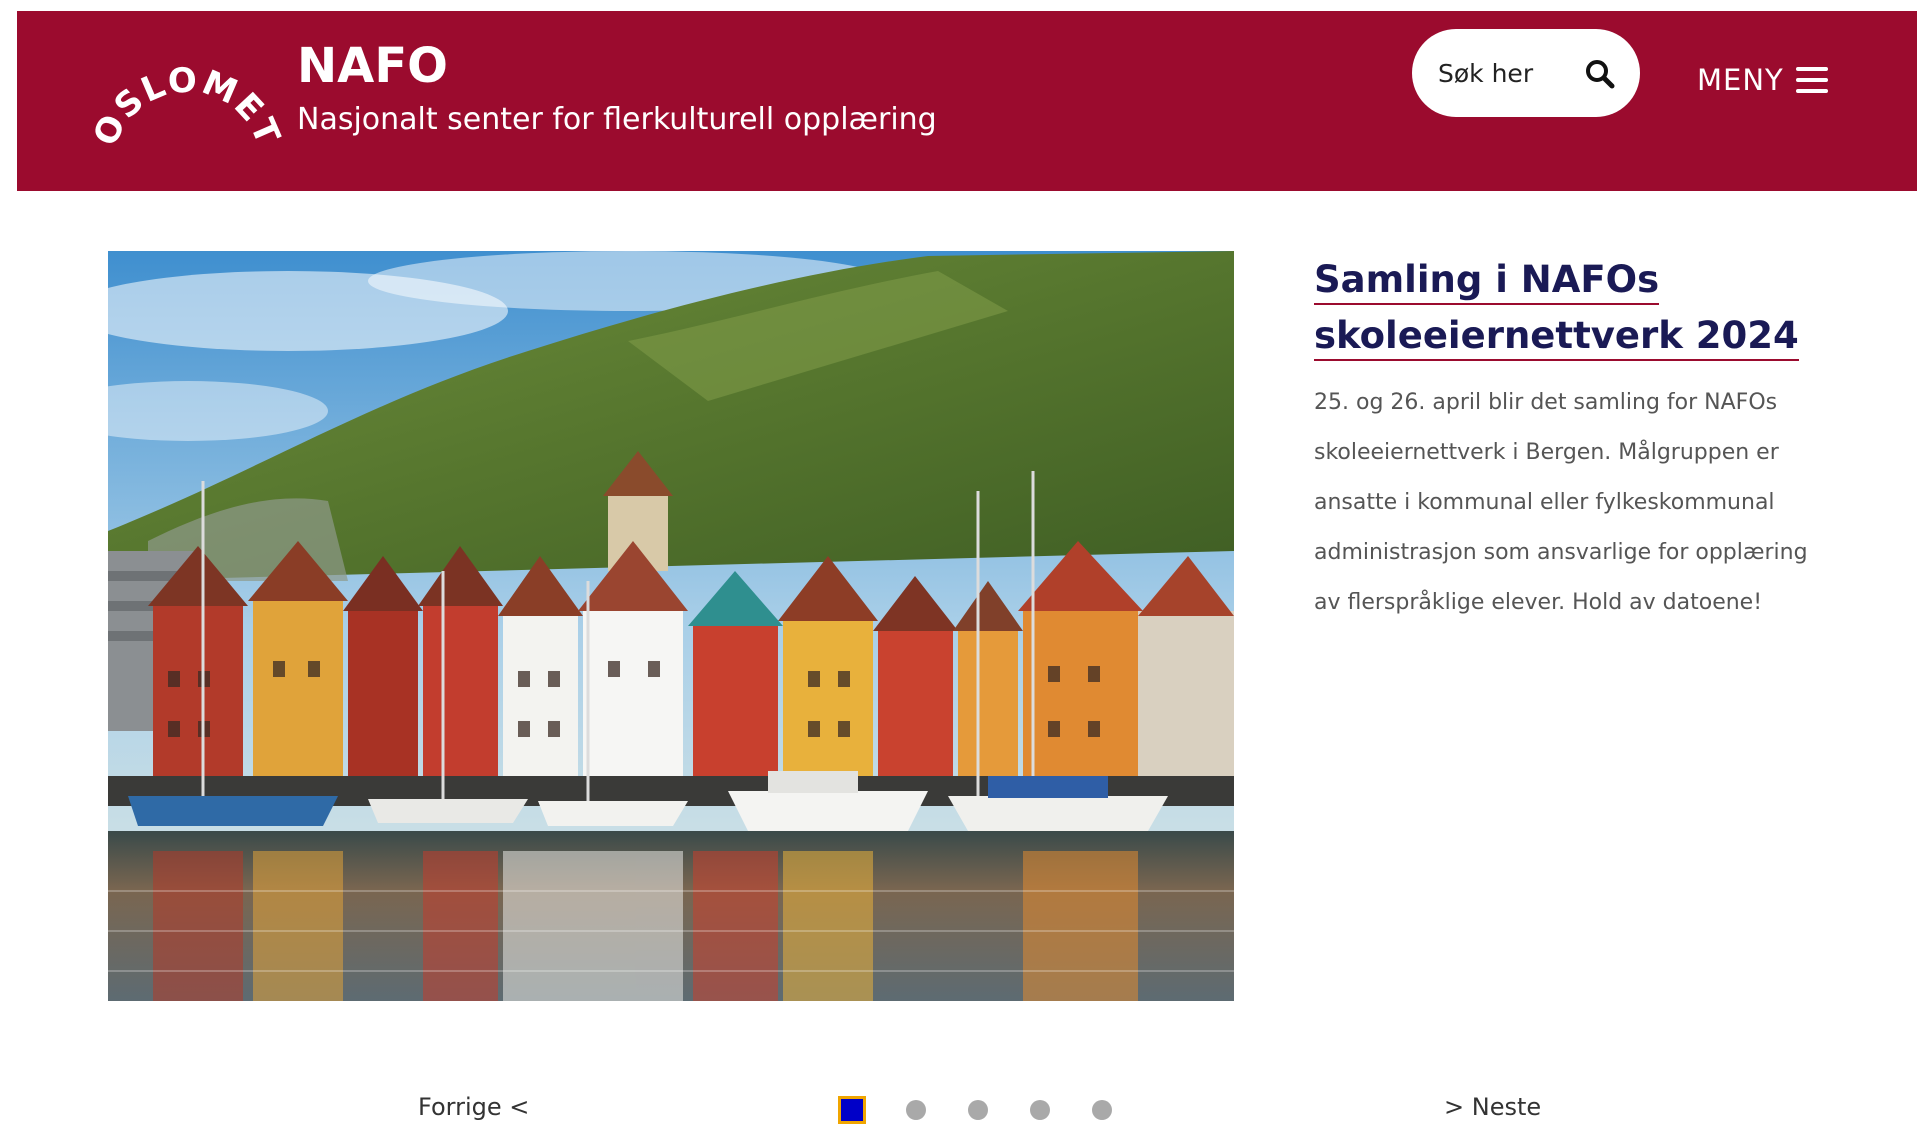 Image resolution: width=1917 pixels, height=1130 pixels. I want to click on oslomet-logo: OSLOMET, so click(187, 106).